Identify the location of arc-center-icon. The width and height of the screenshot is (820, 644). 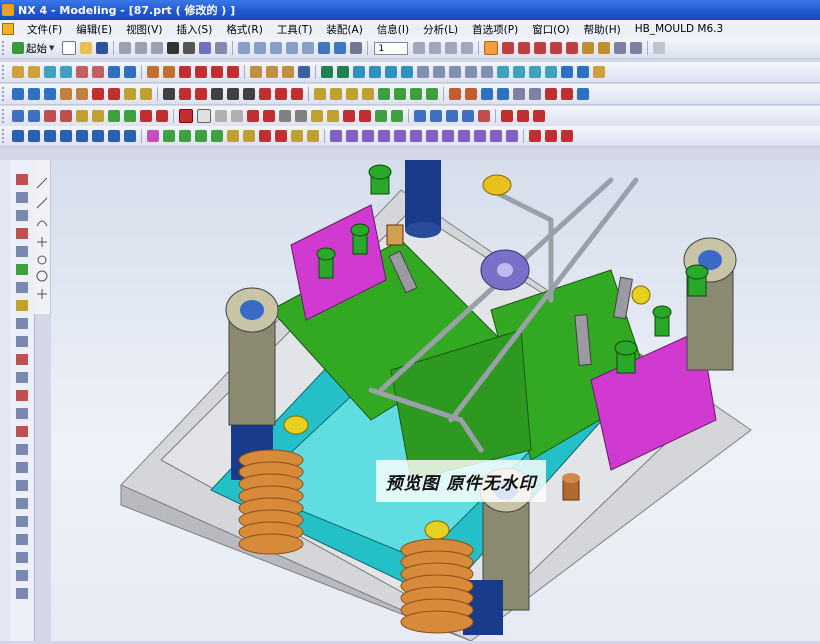
(572, 48).